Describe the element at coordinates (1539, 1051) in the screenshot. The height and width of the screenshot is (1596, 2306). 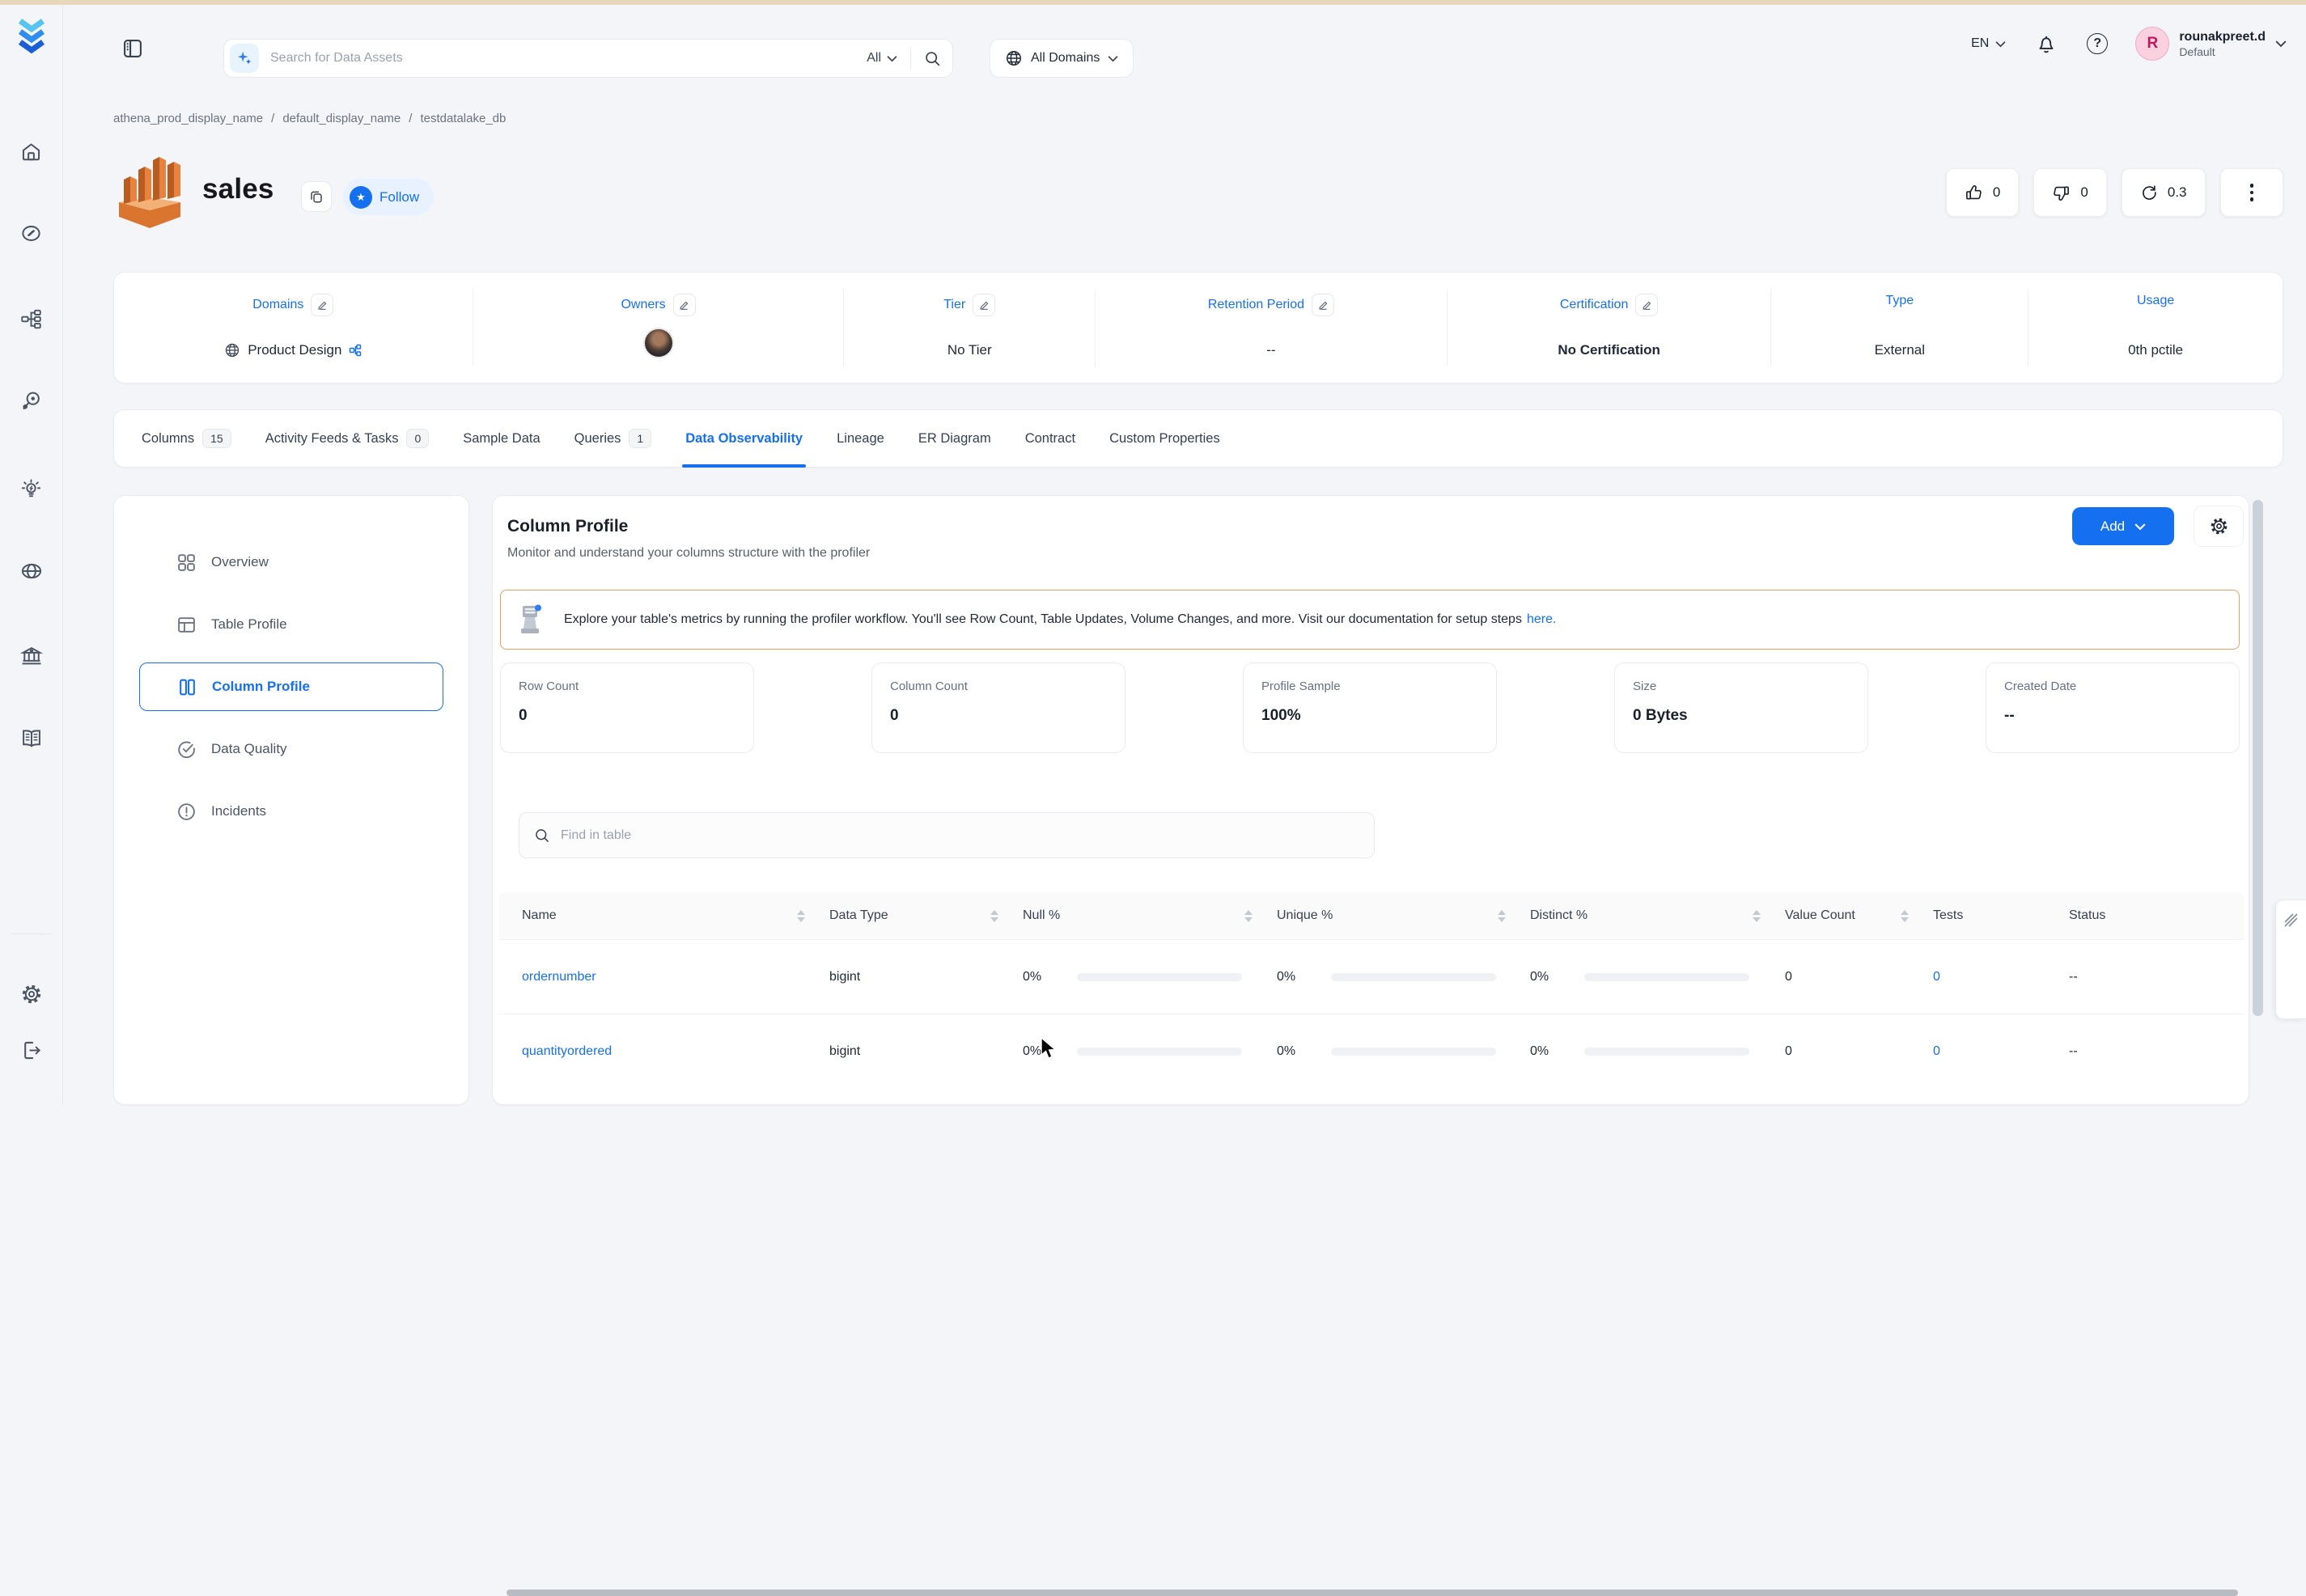
I see `distinct-pct: 0%` at that location.